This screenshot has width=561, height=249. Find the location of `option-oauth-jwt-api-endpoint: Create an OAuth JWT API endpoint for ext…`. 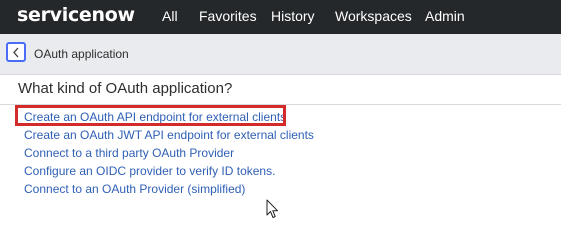

option-oauth-jwt-api-endpoint: Create an OAuth JWT API endpoint for ext… is located at coordinates (169, 135).